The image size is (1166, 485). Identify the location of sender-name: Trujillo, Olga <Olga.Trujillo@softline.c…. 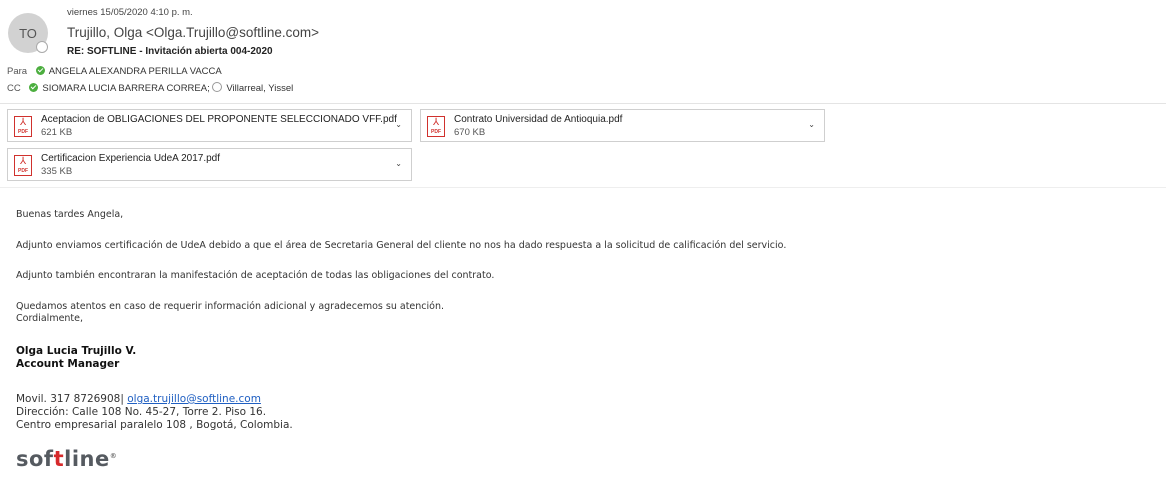
(193, 32).